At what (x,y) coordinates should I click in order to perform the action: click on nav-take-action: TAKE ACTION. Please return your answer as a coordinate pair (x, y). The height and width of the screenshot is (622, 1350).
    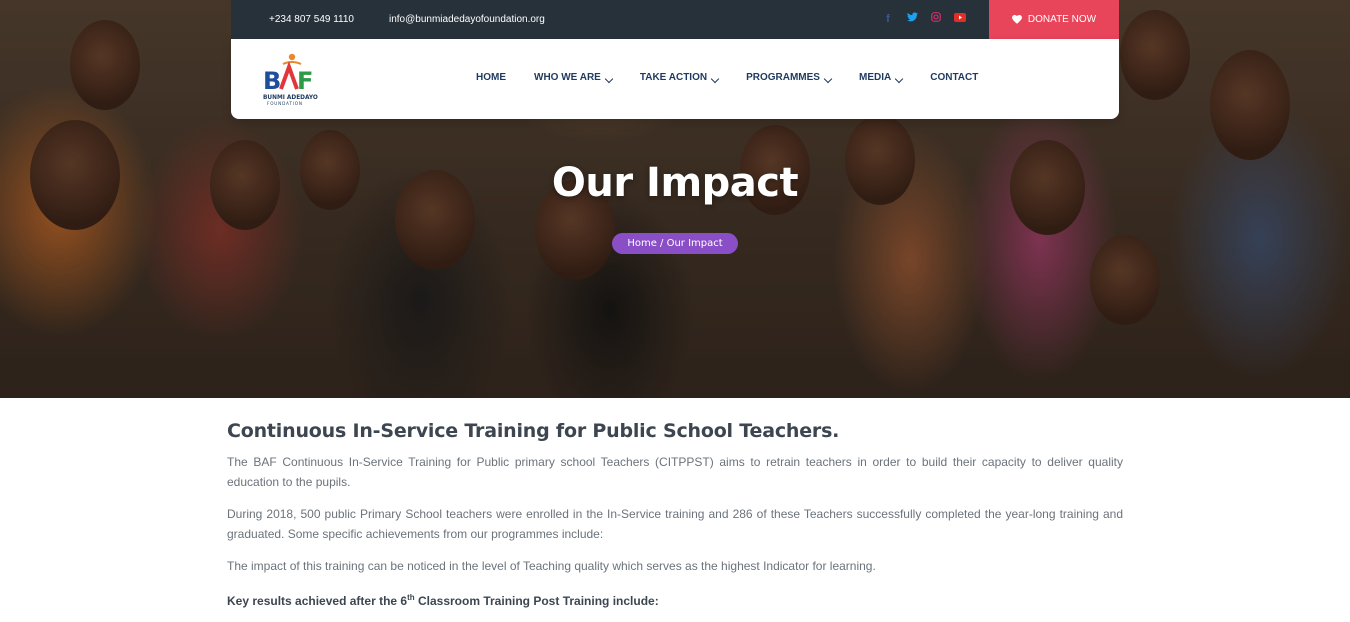
    Looking at the image, I should click on (679, 78).